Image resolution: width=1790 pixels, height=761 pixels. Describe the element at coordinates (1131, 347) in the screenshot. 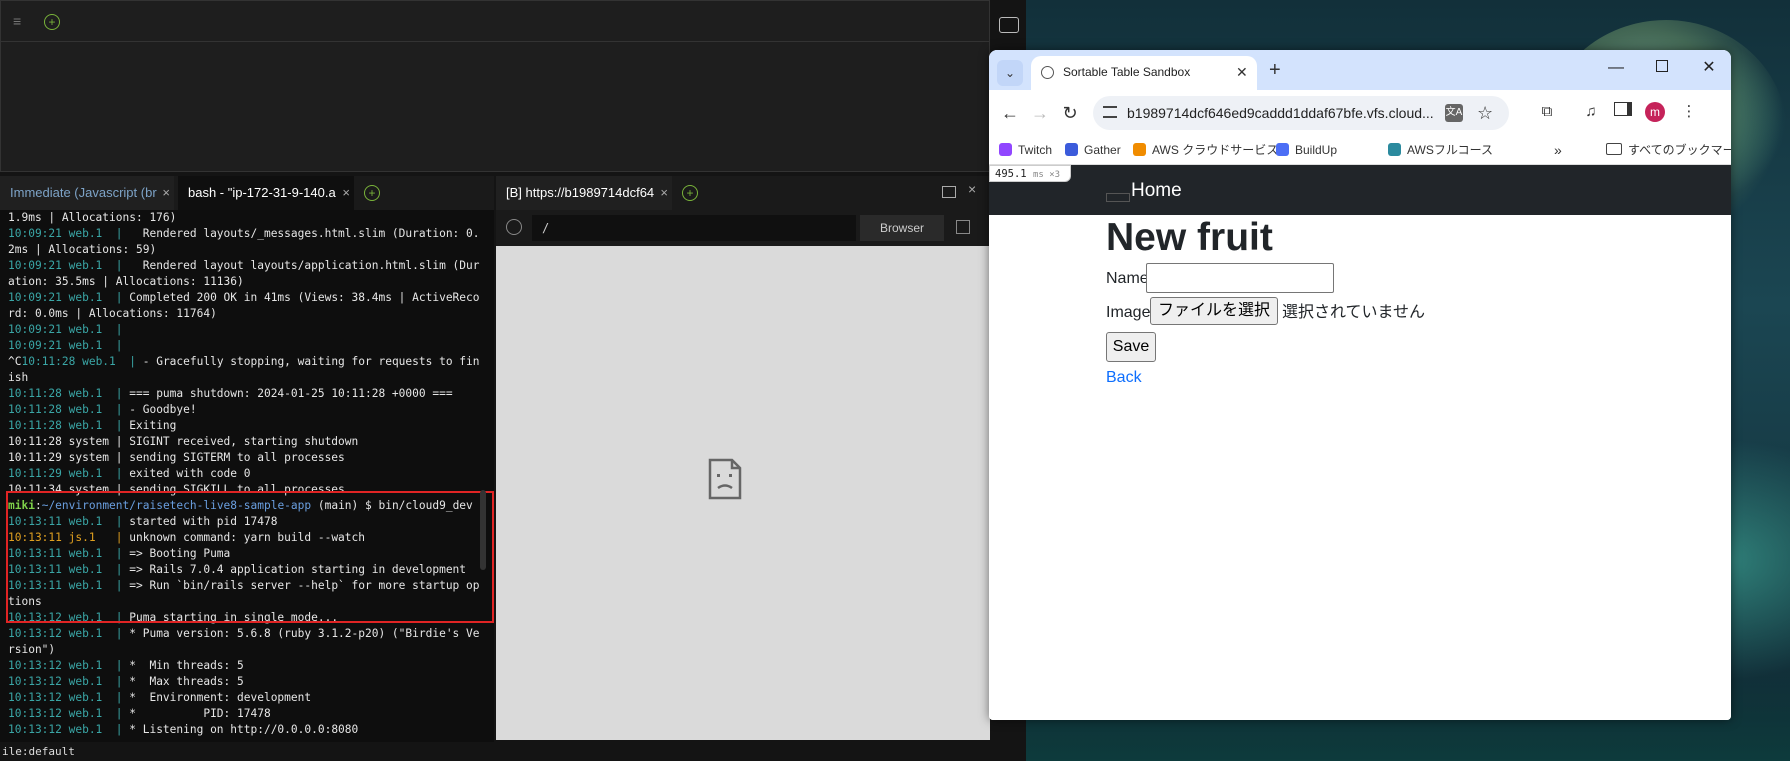

I see `save-button: Save` at that location.